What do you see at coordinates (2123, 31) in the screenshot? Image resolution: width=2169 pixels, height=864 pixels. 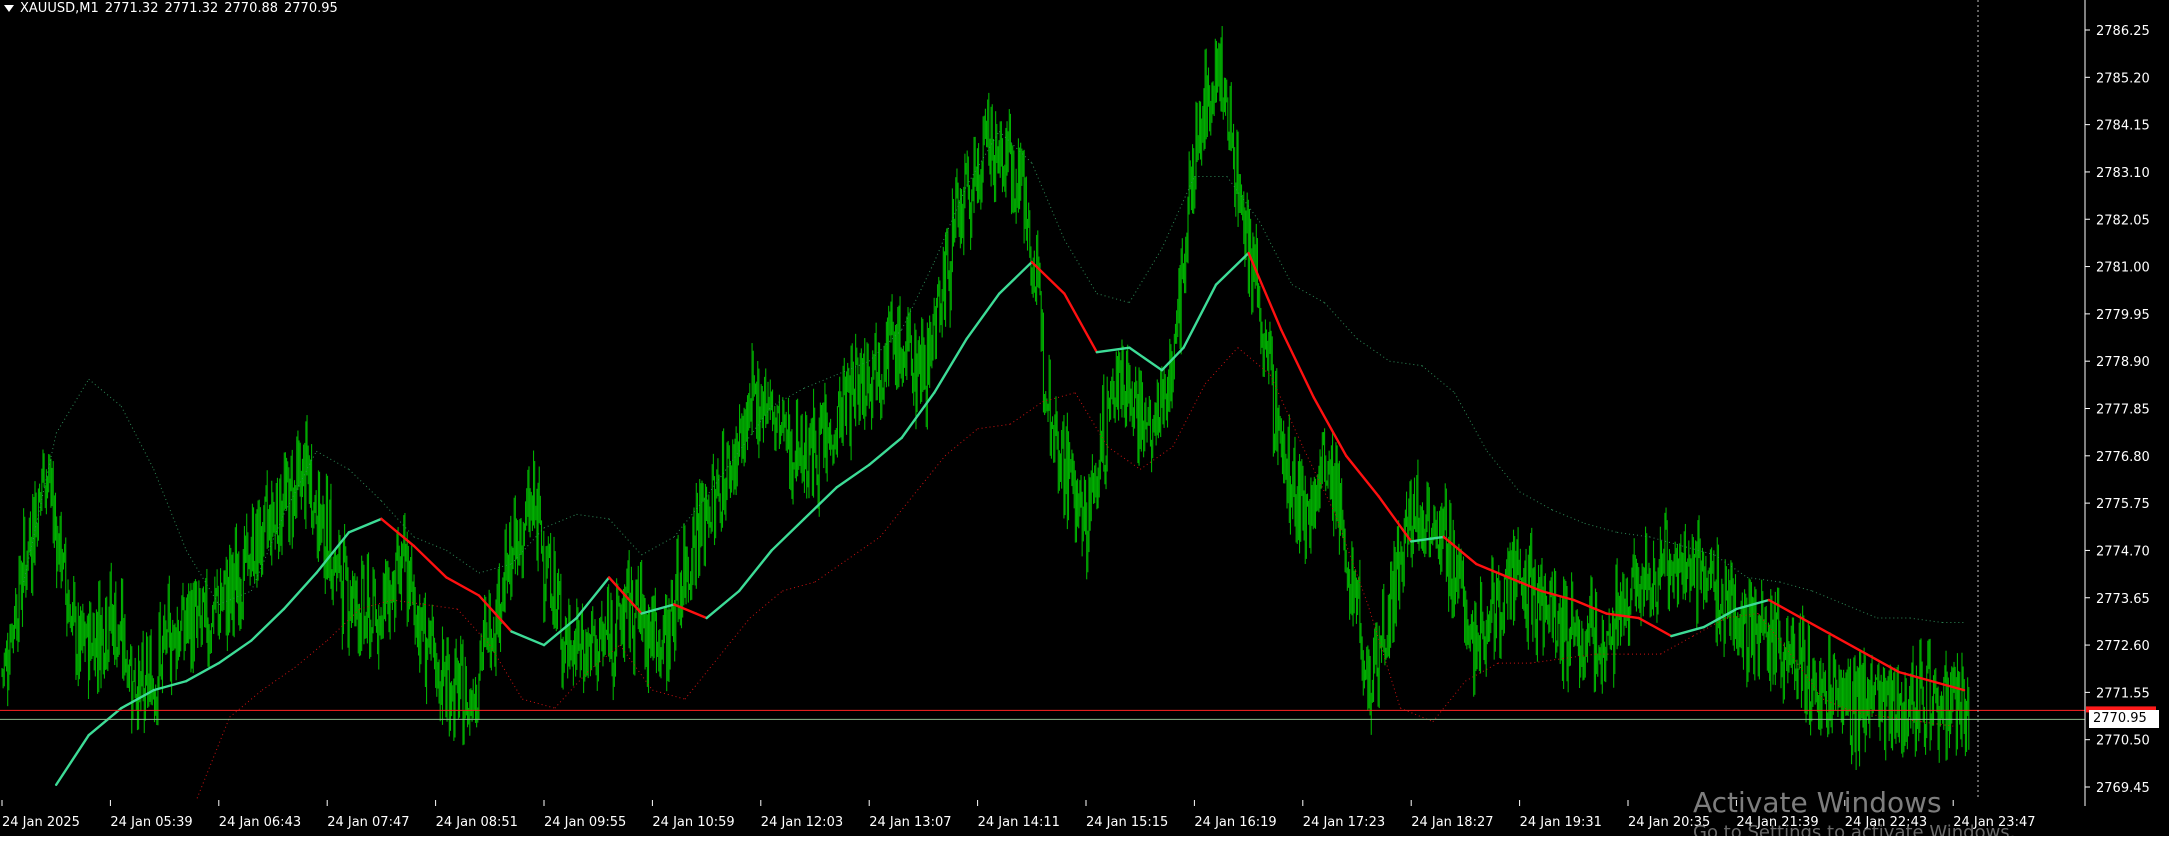 I see `y-tick-label: 2786.25` at bounding box center [2123, 31].